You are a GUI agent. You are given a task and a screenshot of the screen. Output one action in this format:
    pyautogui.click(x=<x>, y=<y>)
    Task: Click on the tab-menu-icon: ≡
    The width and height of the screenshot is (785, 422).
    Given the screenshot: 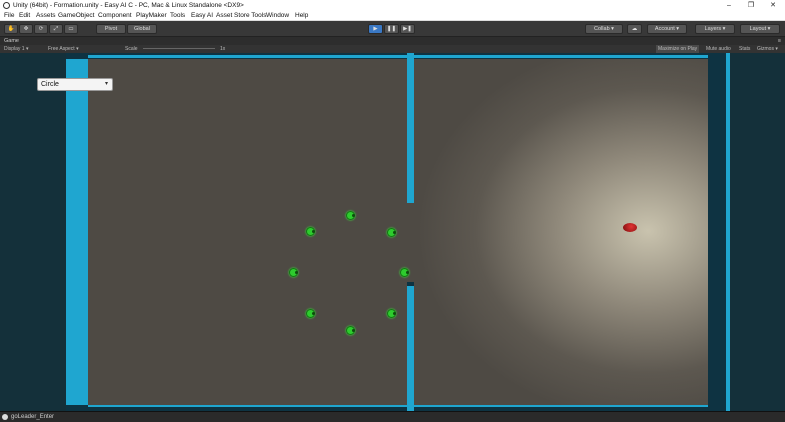 What is the action you would take?
    pyautogui.click(x=779, y=41)
    